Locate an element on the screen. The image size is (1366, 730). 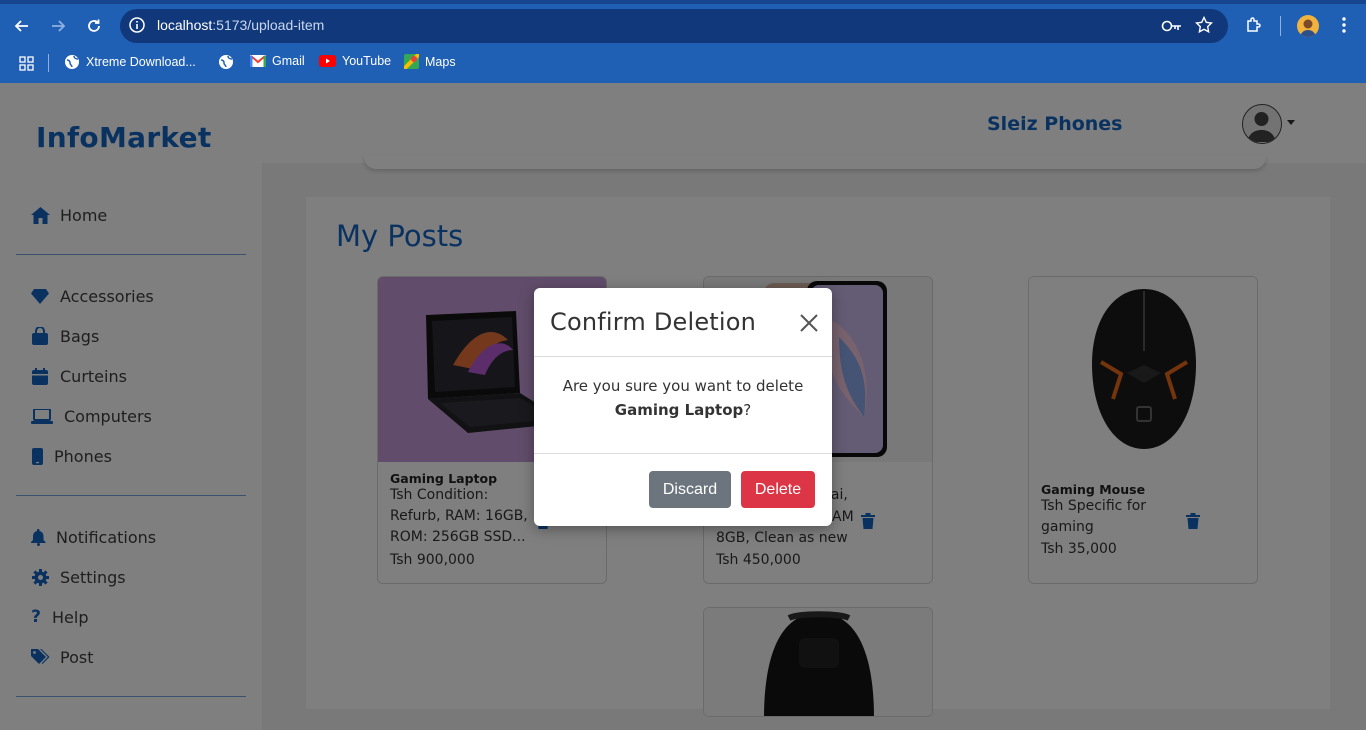
bookmark-label: YouTube is located at coordinates (367, 61).